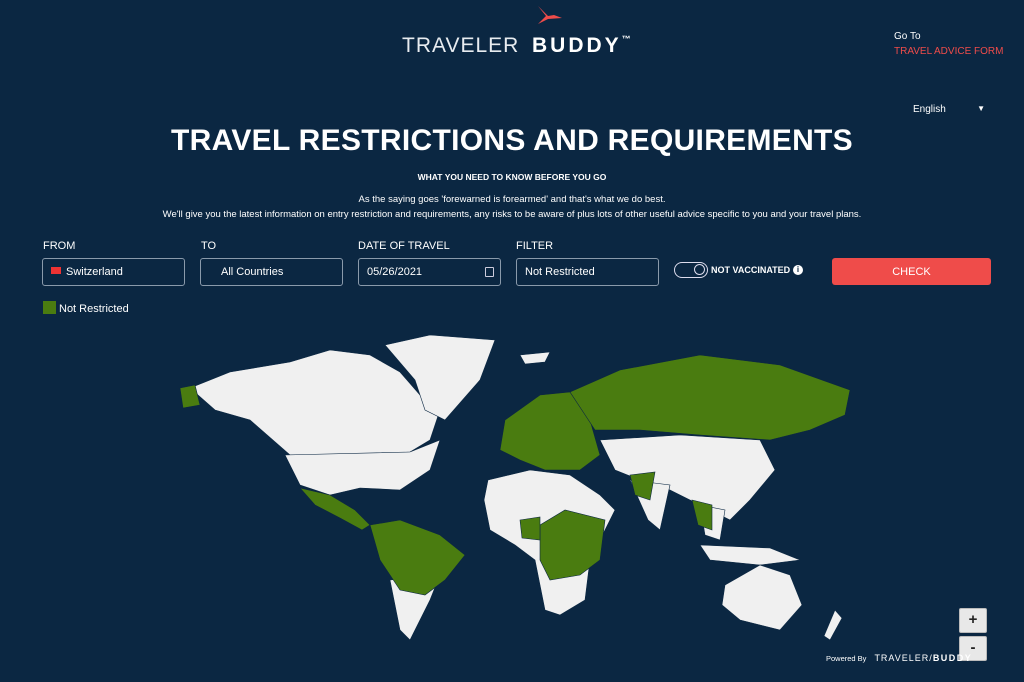 This screenshot has width=1024, height=682. What do you see at coordinates (702, 515) in the screenshot?
I see `myanmar-thailand` at bounding box center [702, 515].